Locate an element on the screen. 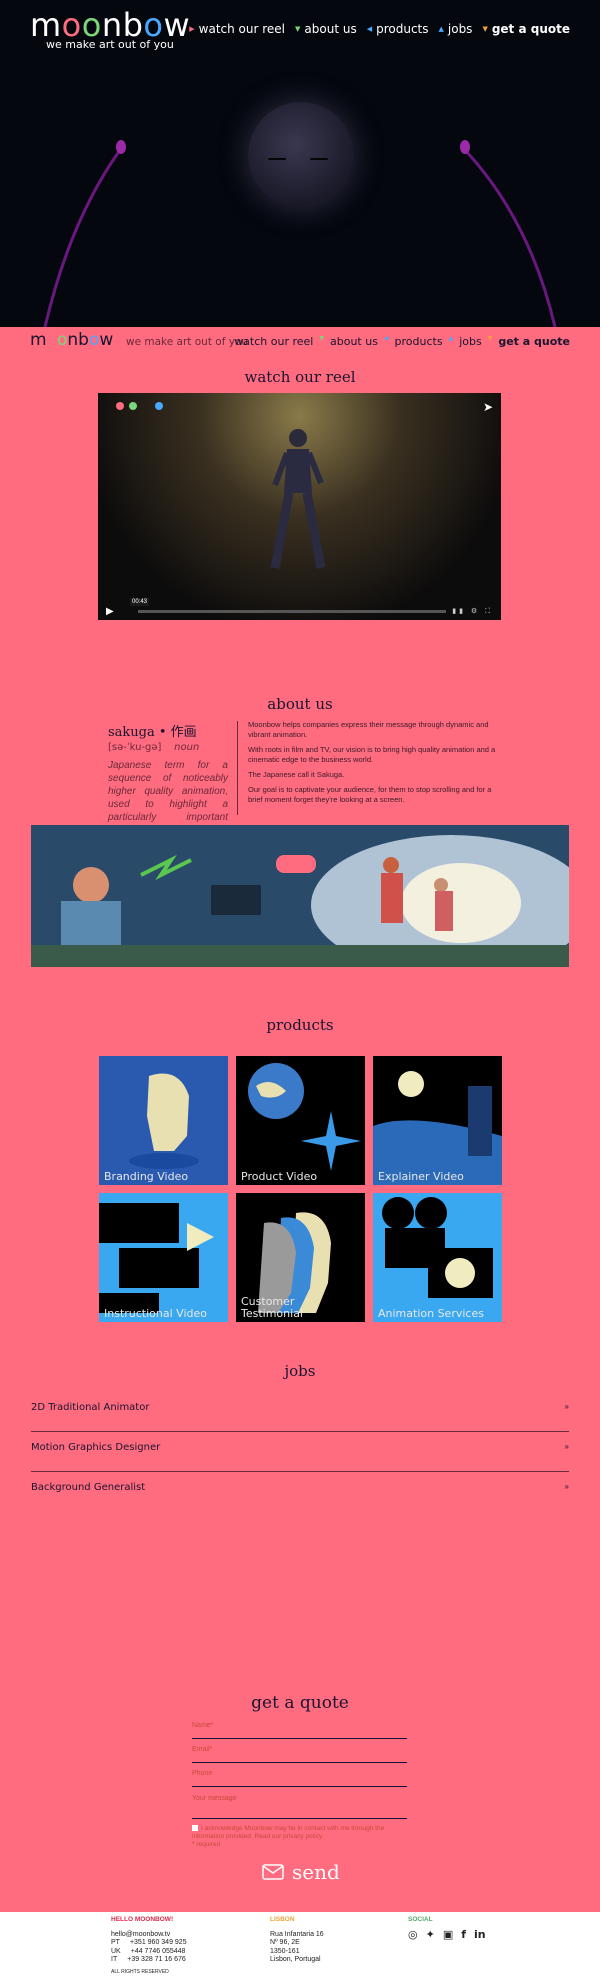 The image size is (600, 1980). product-card-explainer: Explainer Video is located at coordinates (437, 1120).